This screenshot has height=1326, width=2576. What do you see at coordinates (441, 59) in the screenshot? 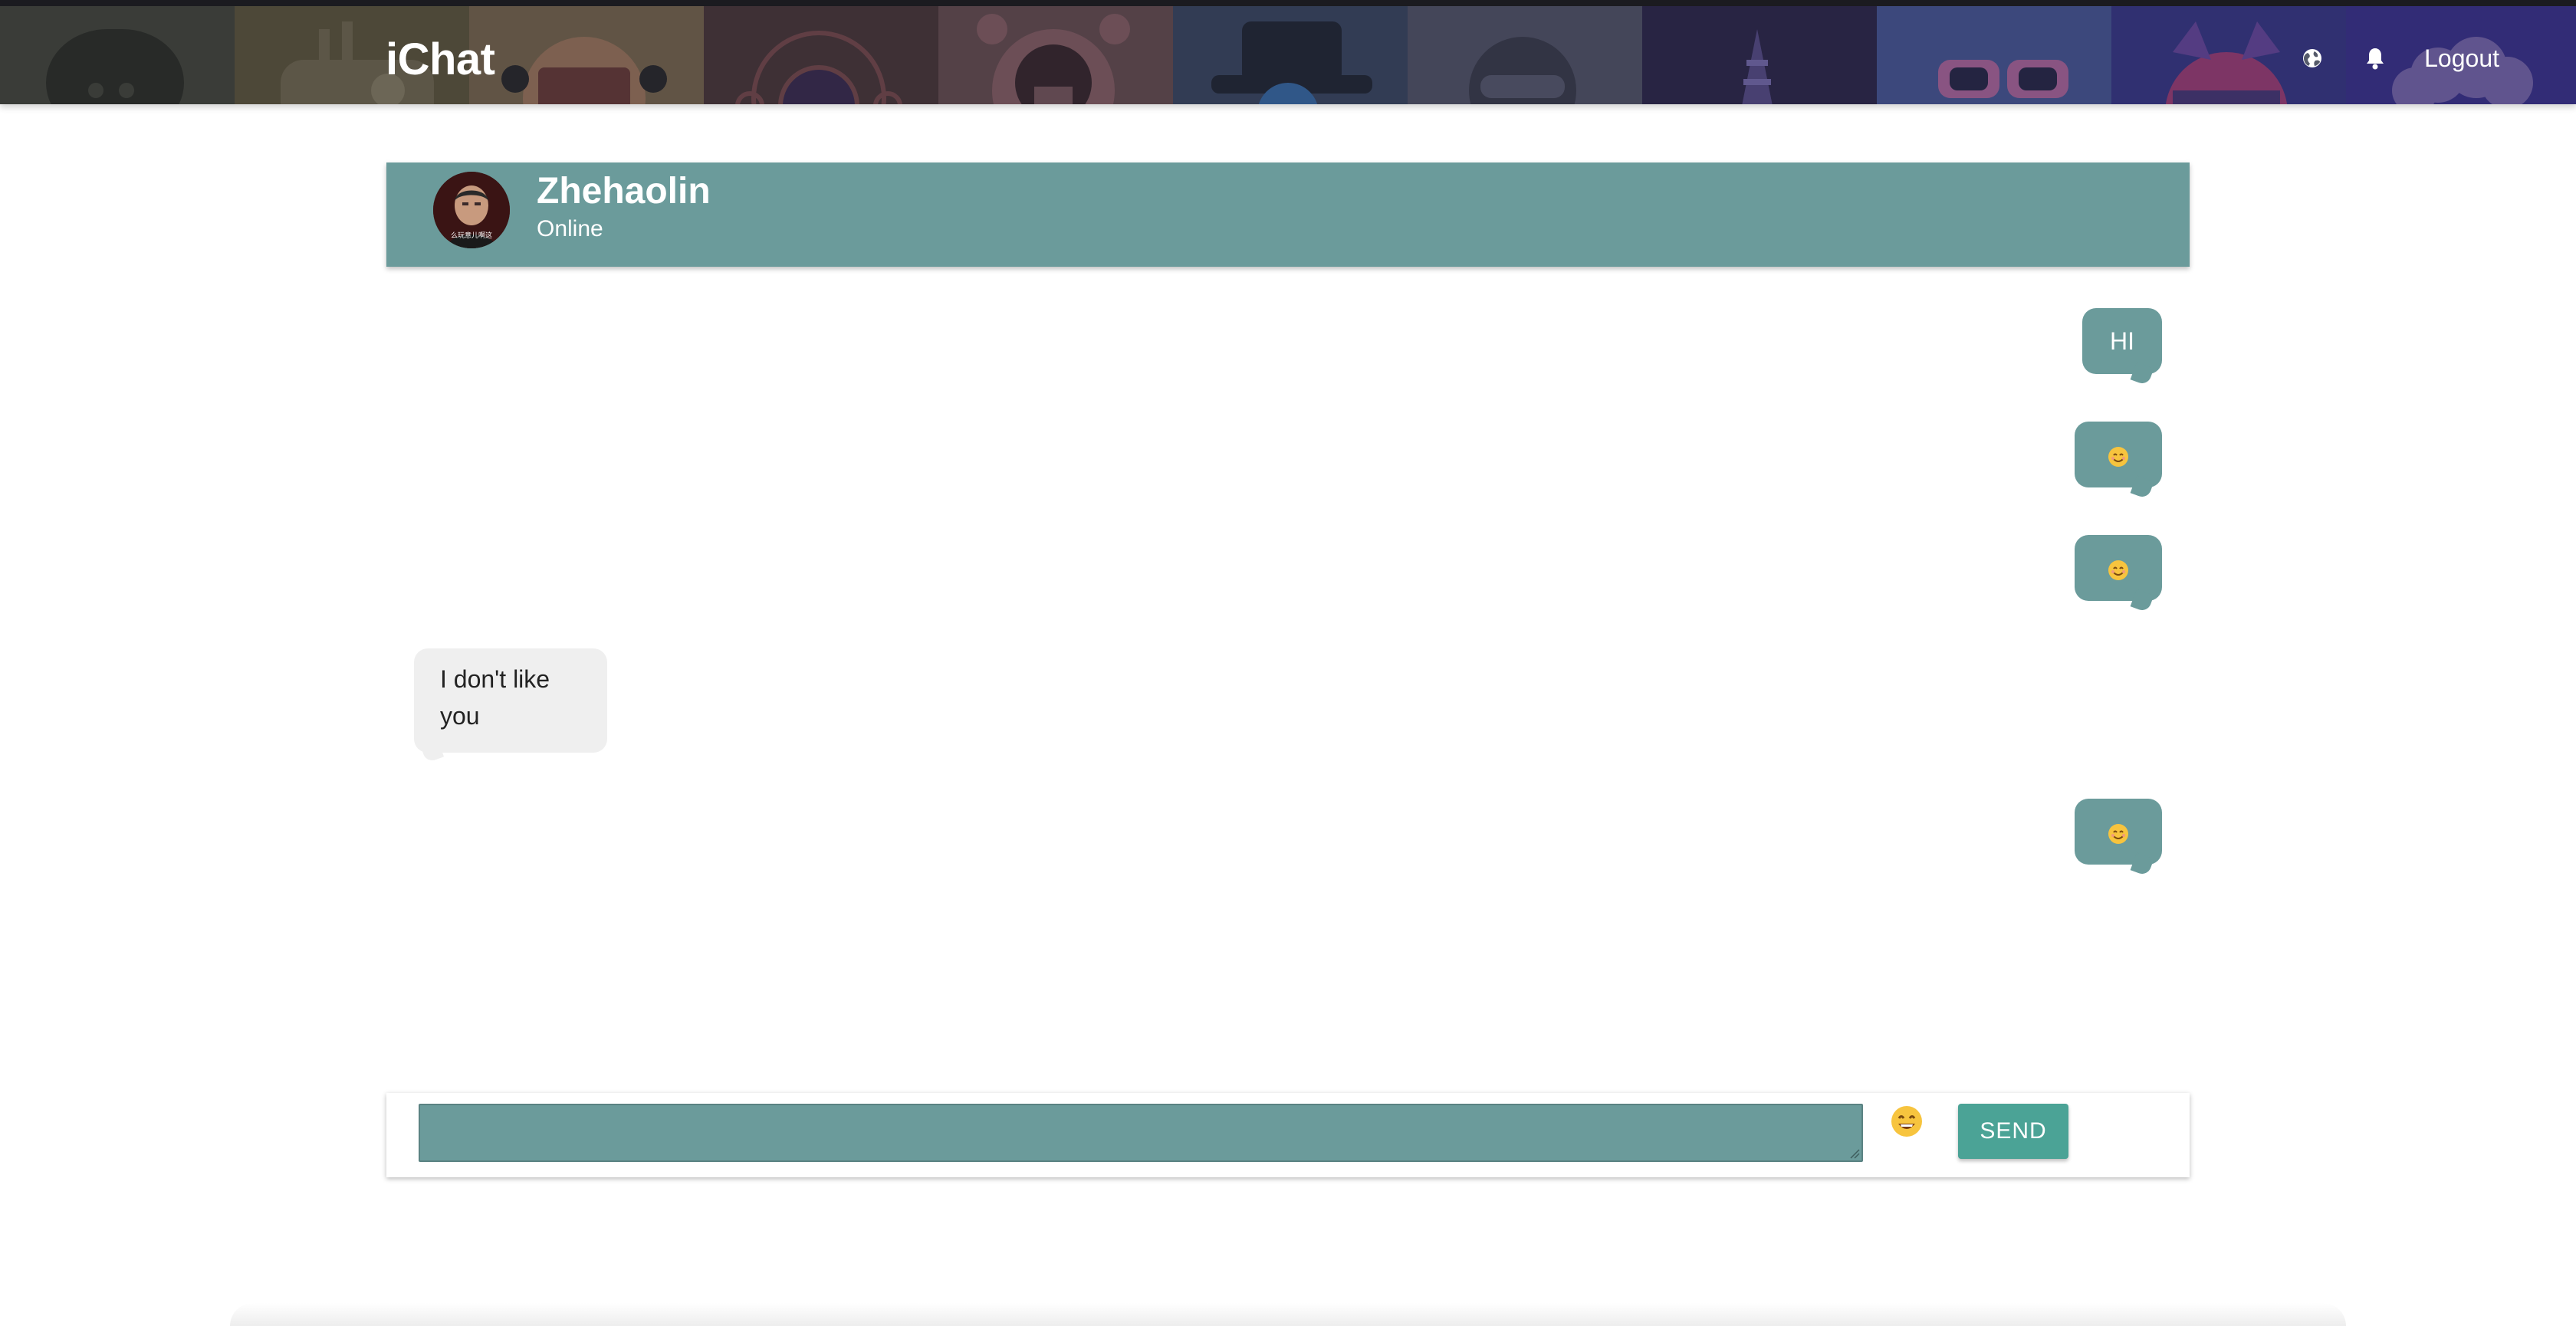
I see `app-brand-logo: iChat` at bounding box center [441, 59].